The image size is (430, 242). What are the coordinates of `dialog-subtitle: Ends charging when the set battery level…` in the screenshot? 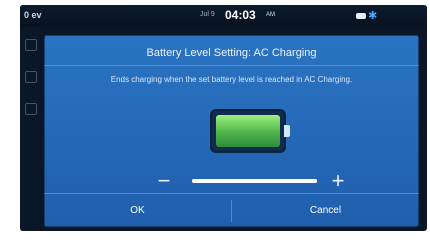 It's located at (231, 79).